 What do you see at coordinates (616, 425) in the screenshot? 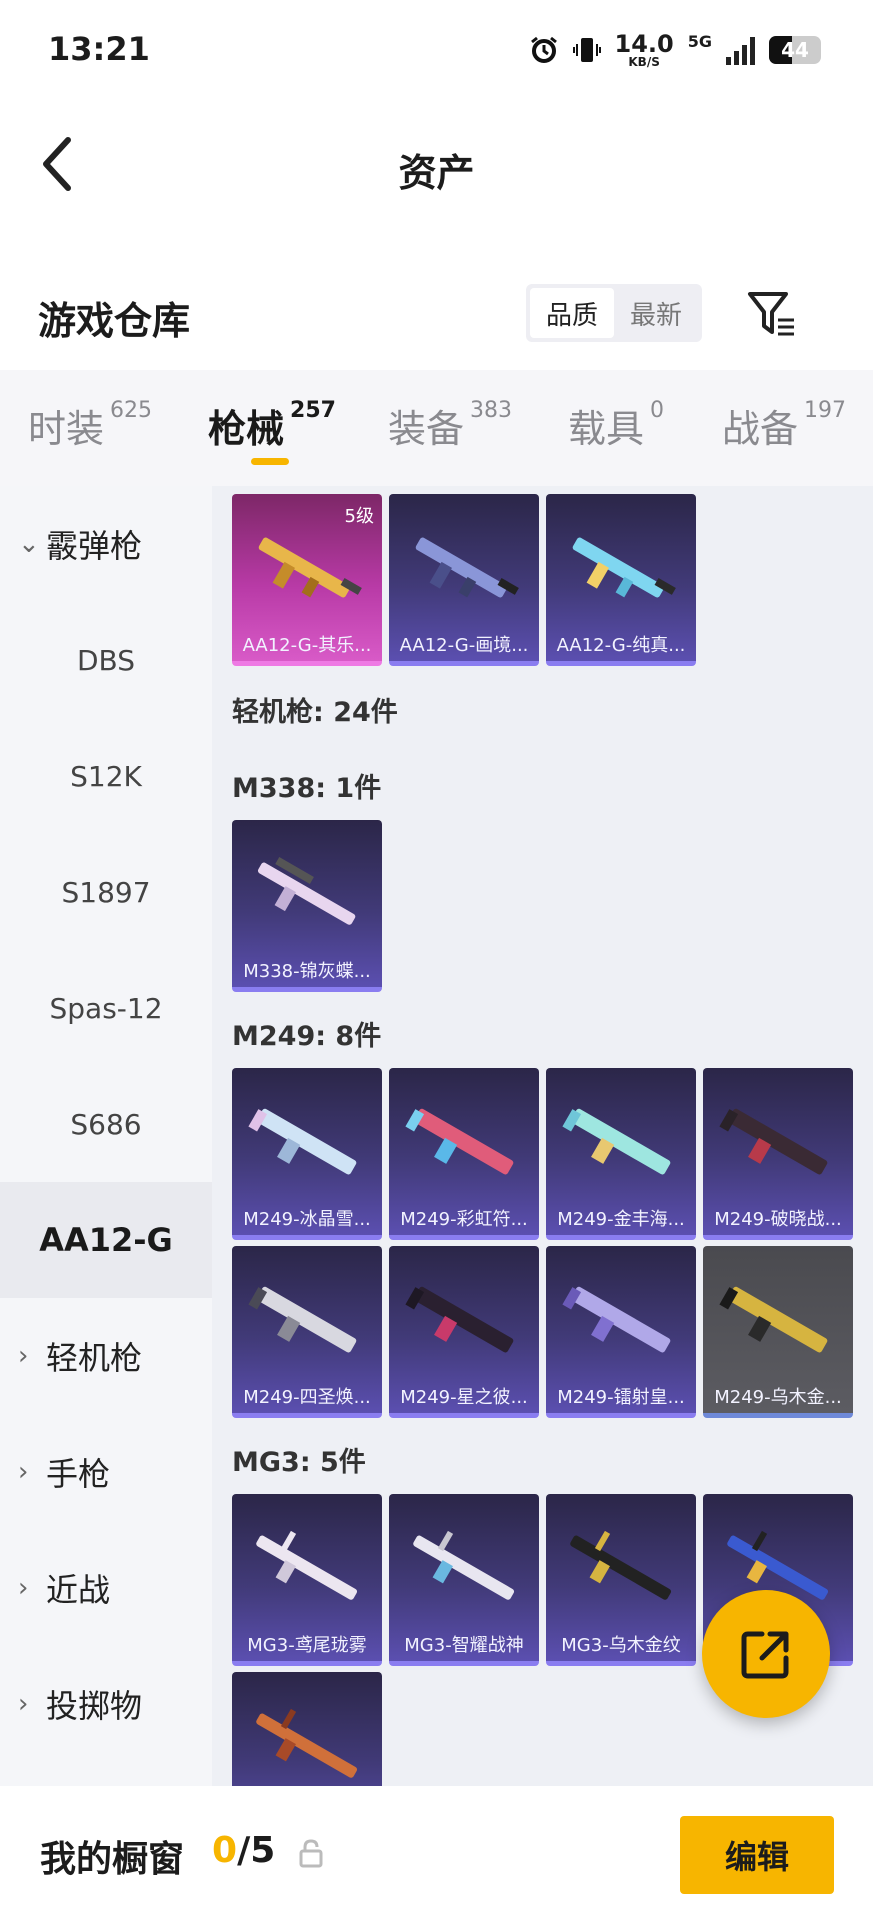
I see `tab-vehicles: 载具 0` at bounding box center [616, 425].